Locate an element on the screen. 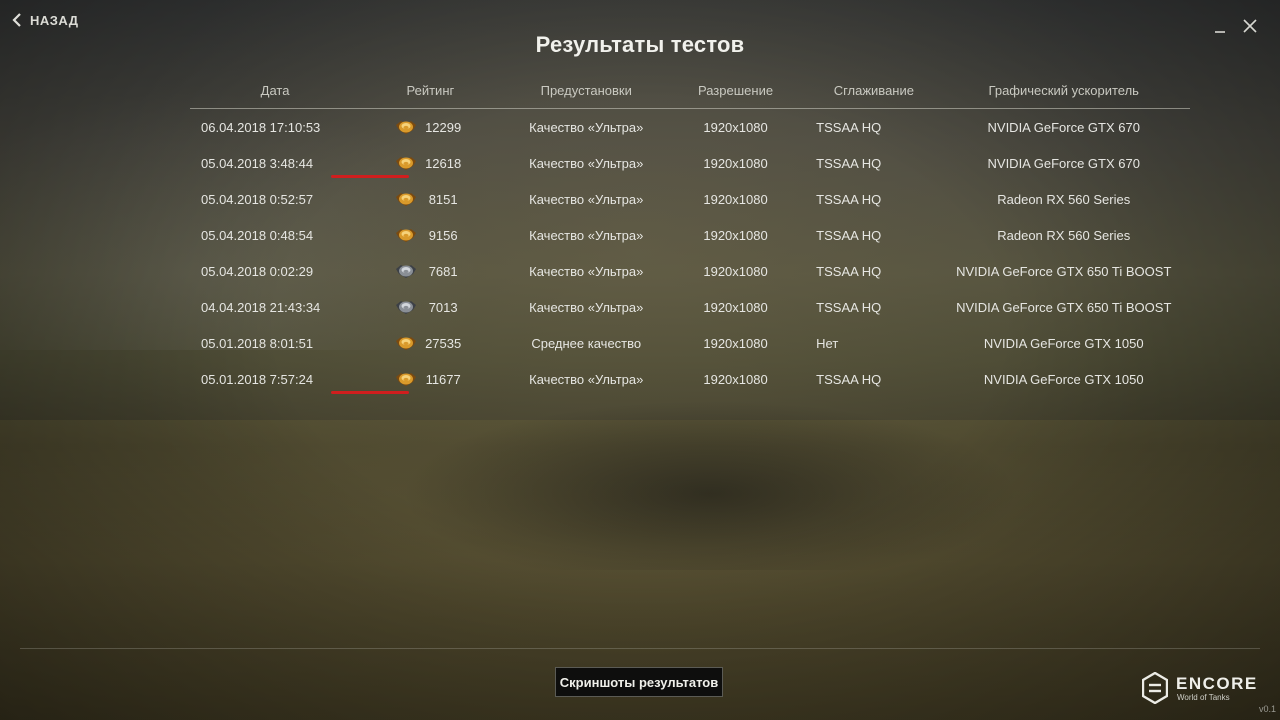  page-title: Результаты тестов is located at coordinates (640, 44).